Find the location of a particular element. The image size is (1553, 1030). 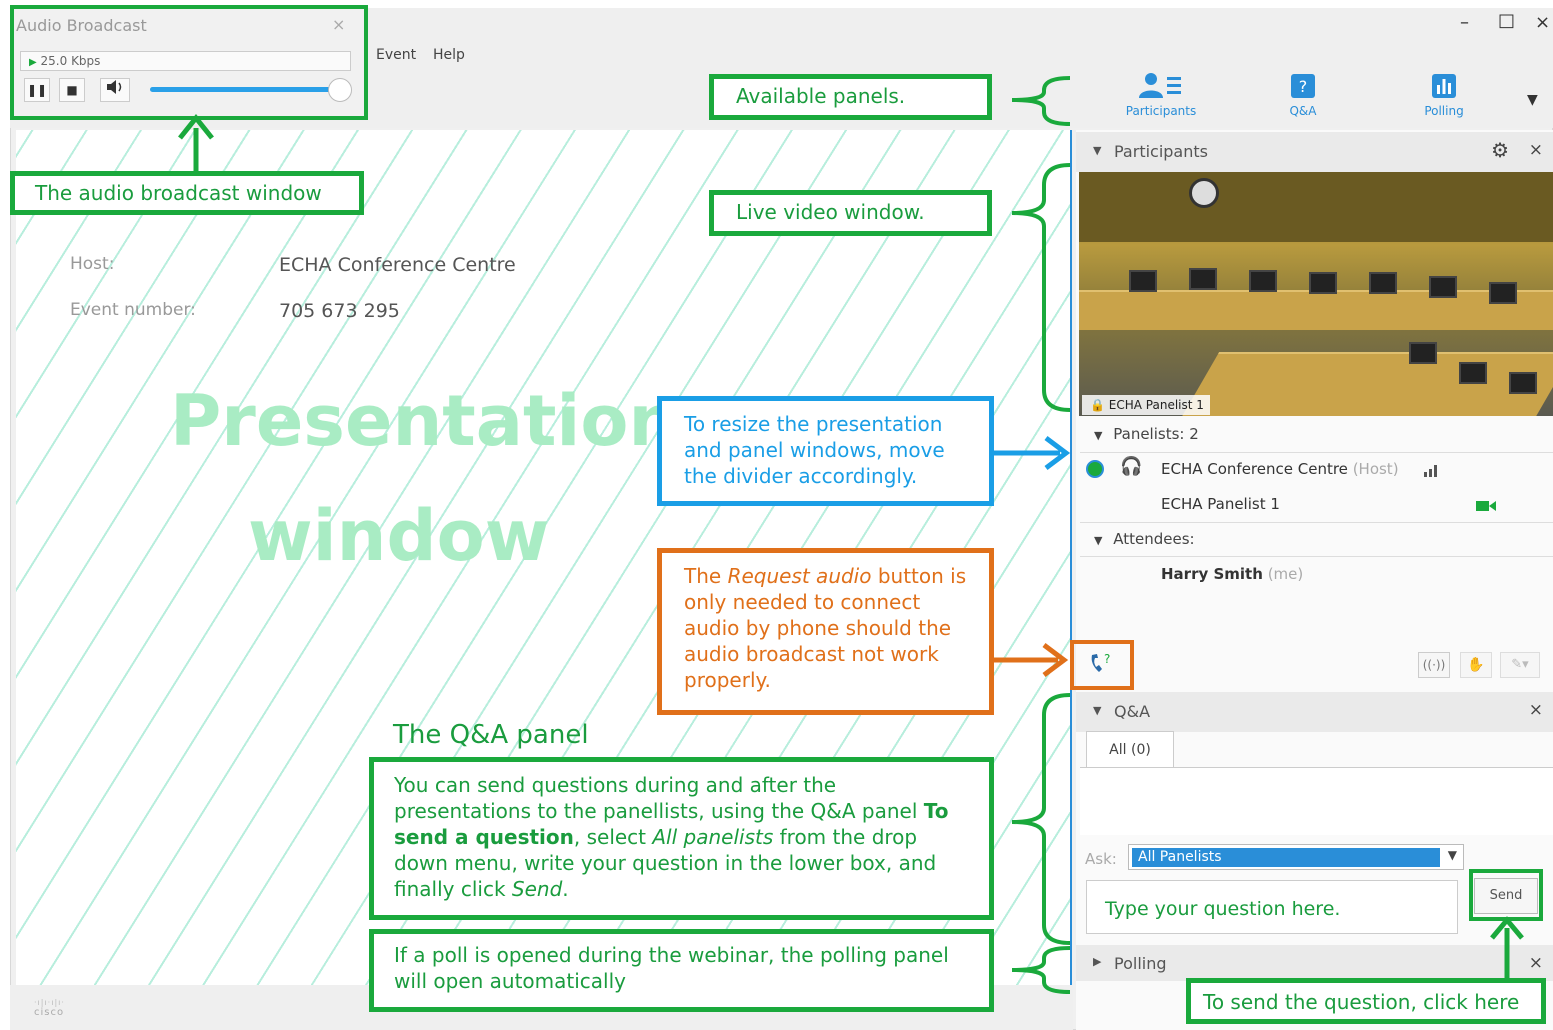

arrow-request-audio is located at coordinates (1031, 660).